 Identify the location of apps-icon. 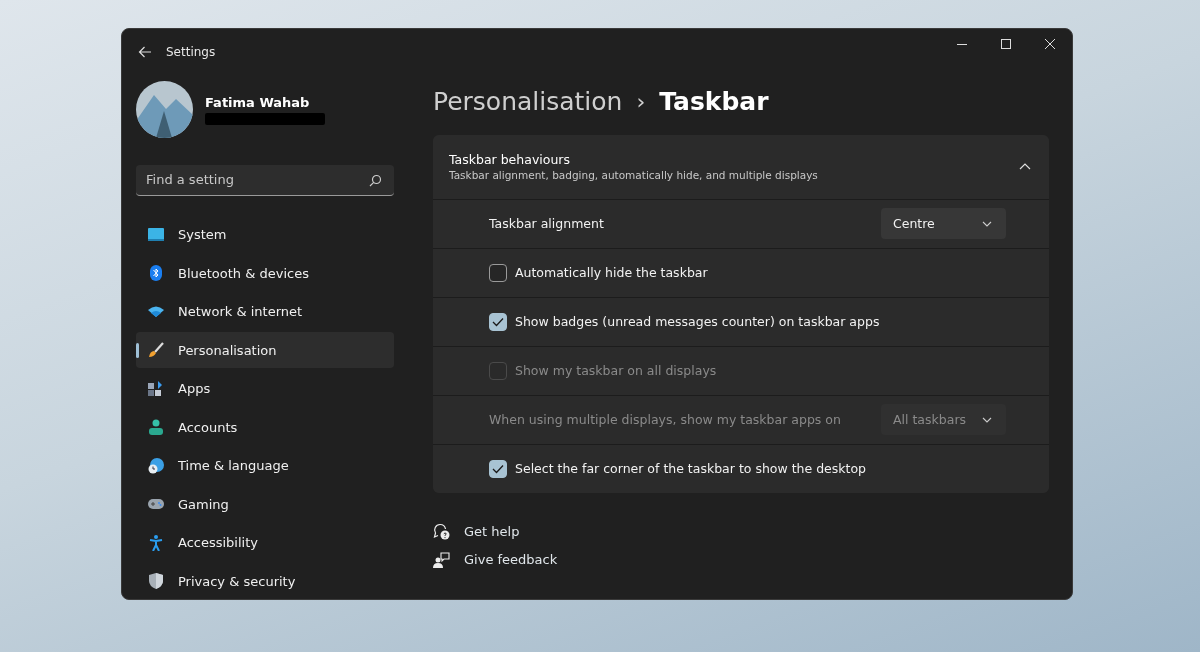
(156, 388).